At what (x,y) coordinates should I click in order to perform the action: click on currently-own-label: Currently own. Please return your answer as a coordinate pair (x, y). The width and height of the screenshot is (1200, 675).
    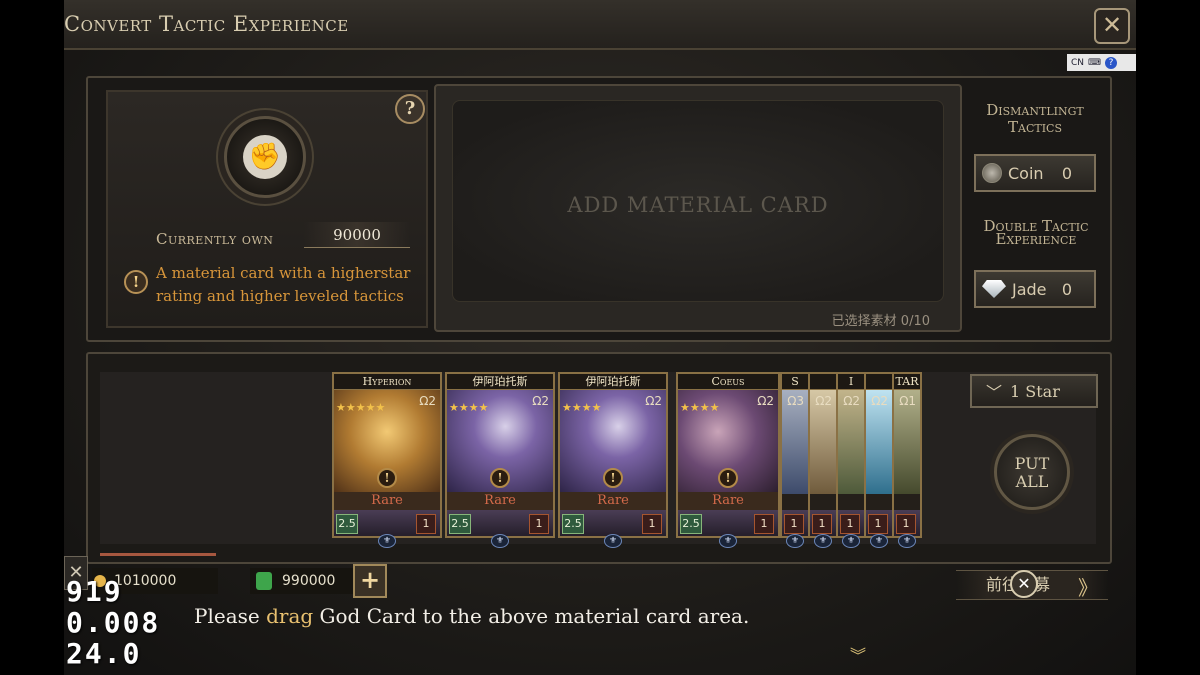
    Looking at the image, I should click on (215, 239).